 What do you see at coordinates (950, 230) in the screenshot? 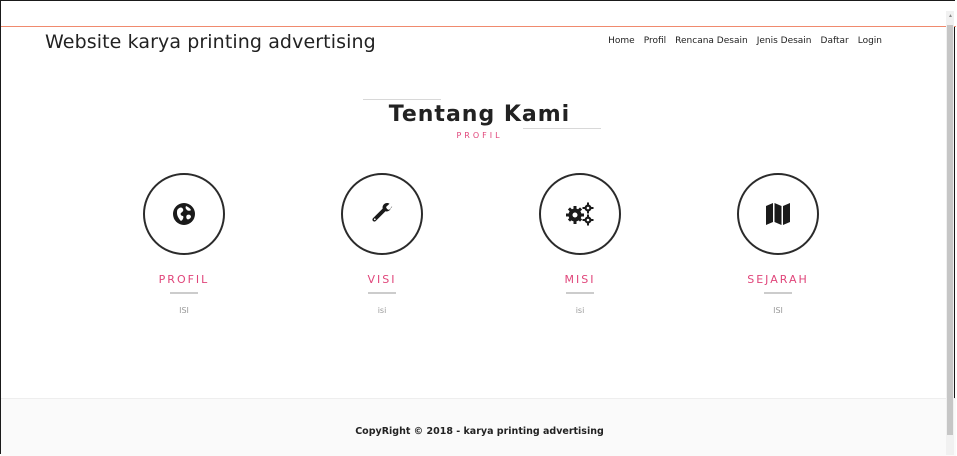
I see `scrollbar-thumb` at bounding box center [950, 230].